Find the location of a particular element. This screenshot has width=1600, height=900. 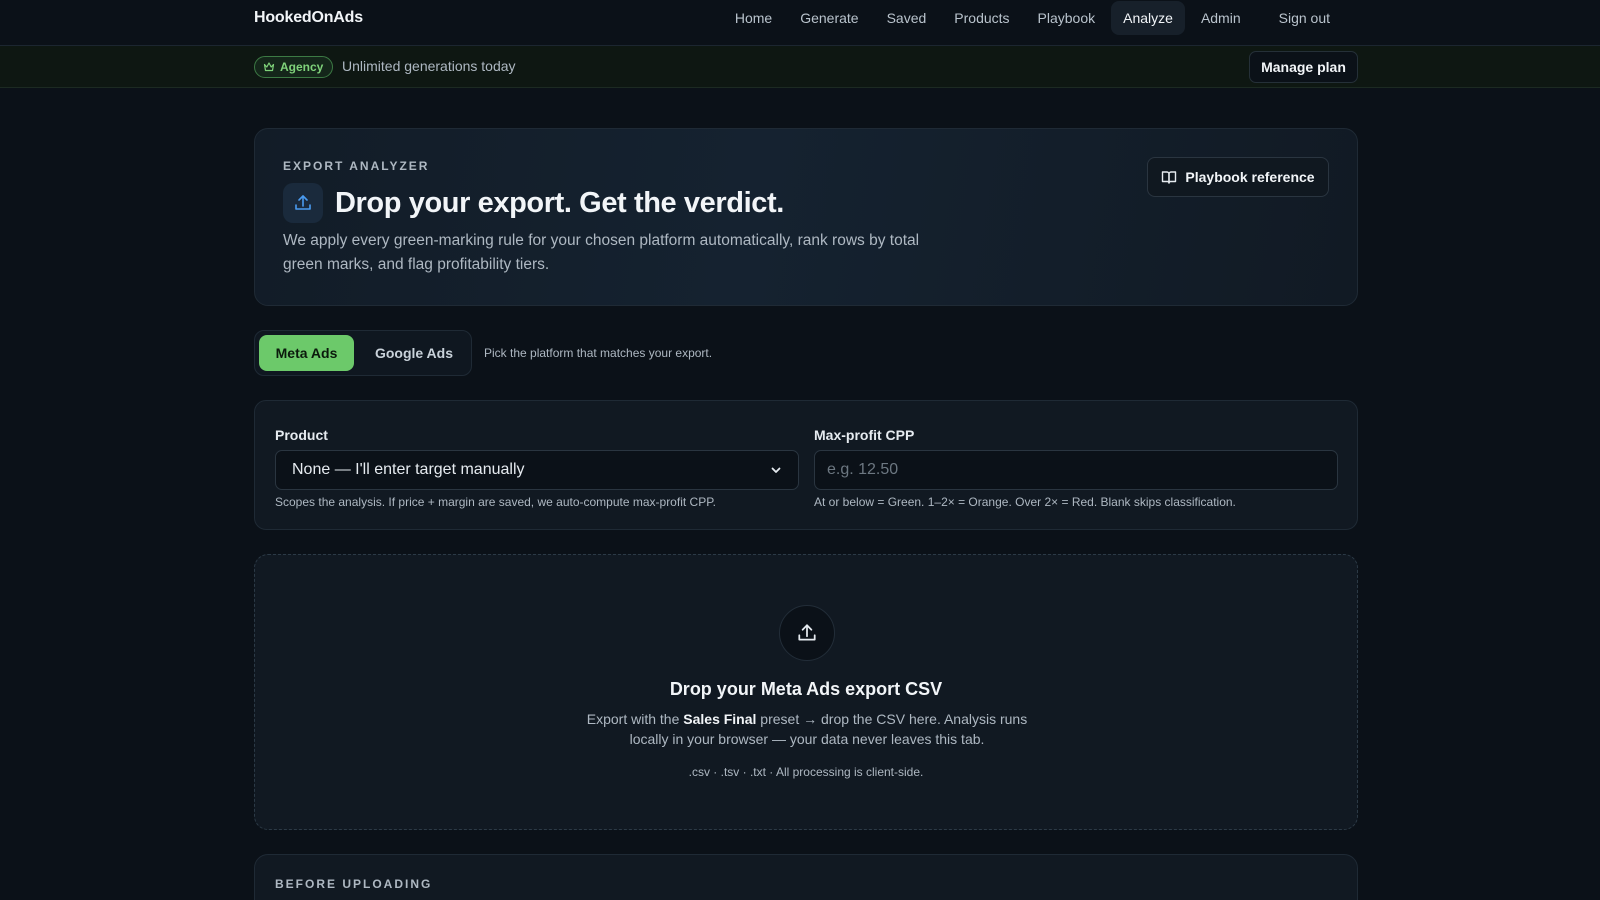

tab-meta-ads: Meta Ads is located at coordinates (306, 353).